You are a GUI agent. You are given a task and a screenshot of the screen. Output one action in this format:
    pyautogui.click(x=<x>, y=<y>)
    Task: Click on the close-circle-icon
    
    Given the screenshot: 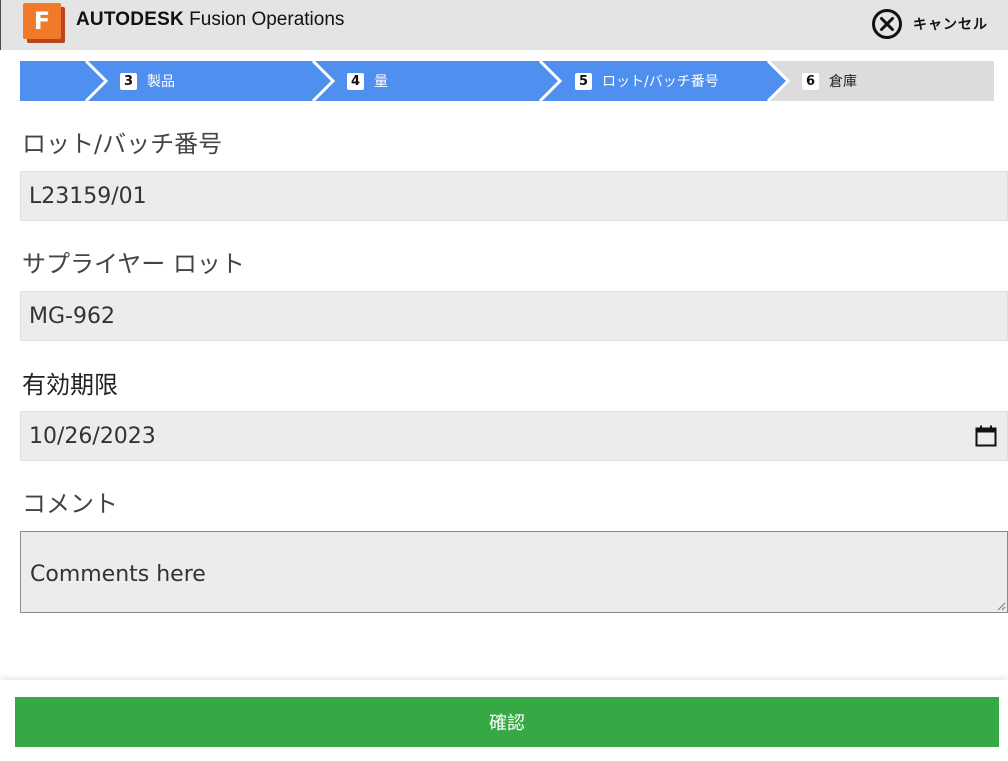 What is the action you would take?
    pyautogui.click(x=887, y=24)
    